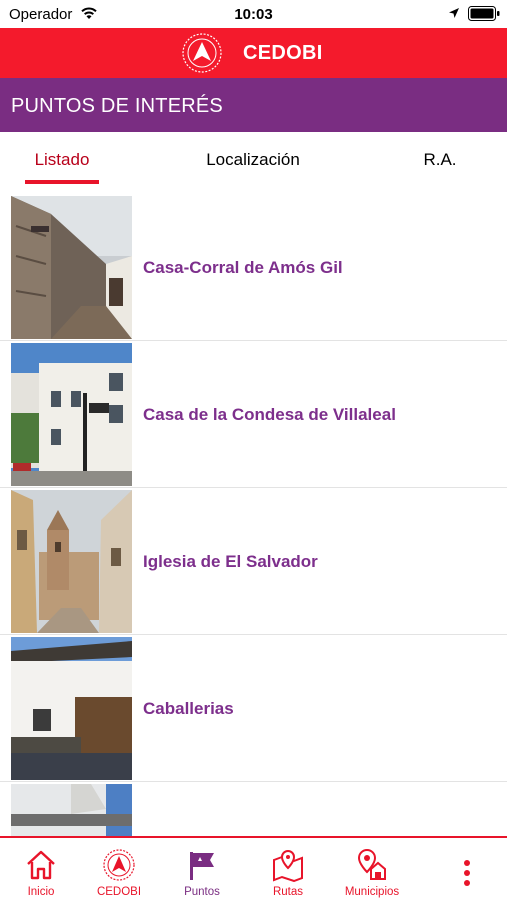 The width and height of the screenshot is (507, 900). Describe the element at coordinates (62, 159) in the screenshot. I see `tab-listado: Listado` at that location.